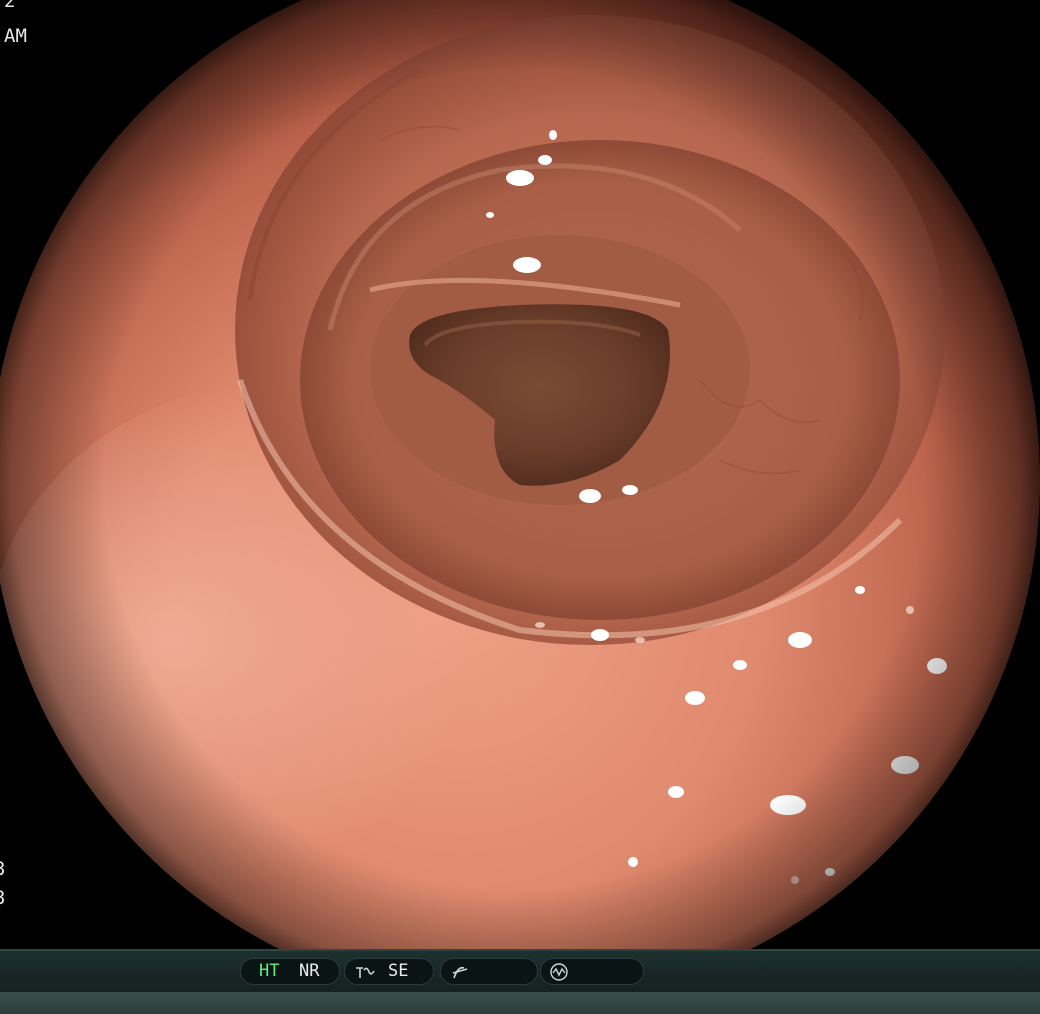 This screenshot has width=1040, height=1014. I want to click on overlay-value-b: 3, so click(2, 898).